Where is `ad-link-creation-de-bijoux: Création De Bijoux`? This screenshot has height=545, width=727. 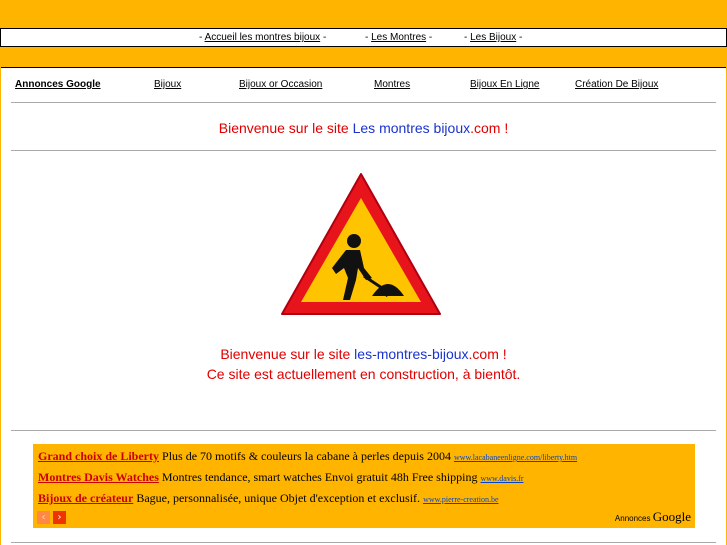
ad-link-creation-de-bijoux: Création De Bijoux is located at coordinates (616, 84).